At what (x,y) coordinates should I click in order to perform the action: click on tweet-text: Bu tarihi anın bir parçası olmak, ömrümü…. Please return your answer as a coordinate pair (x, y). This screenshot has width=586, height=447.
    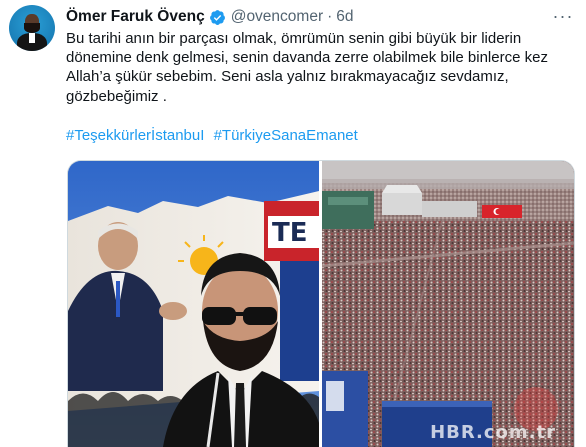
    Looking at the image, I should click on (321, 67).